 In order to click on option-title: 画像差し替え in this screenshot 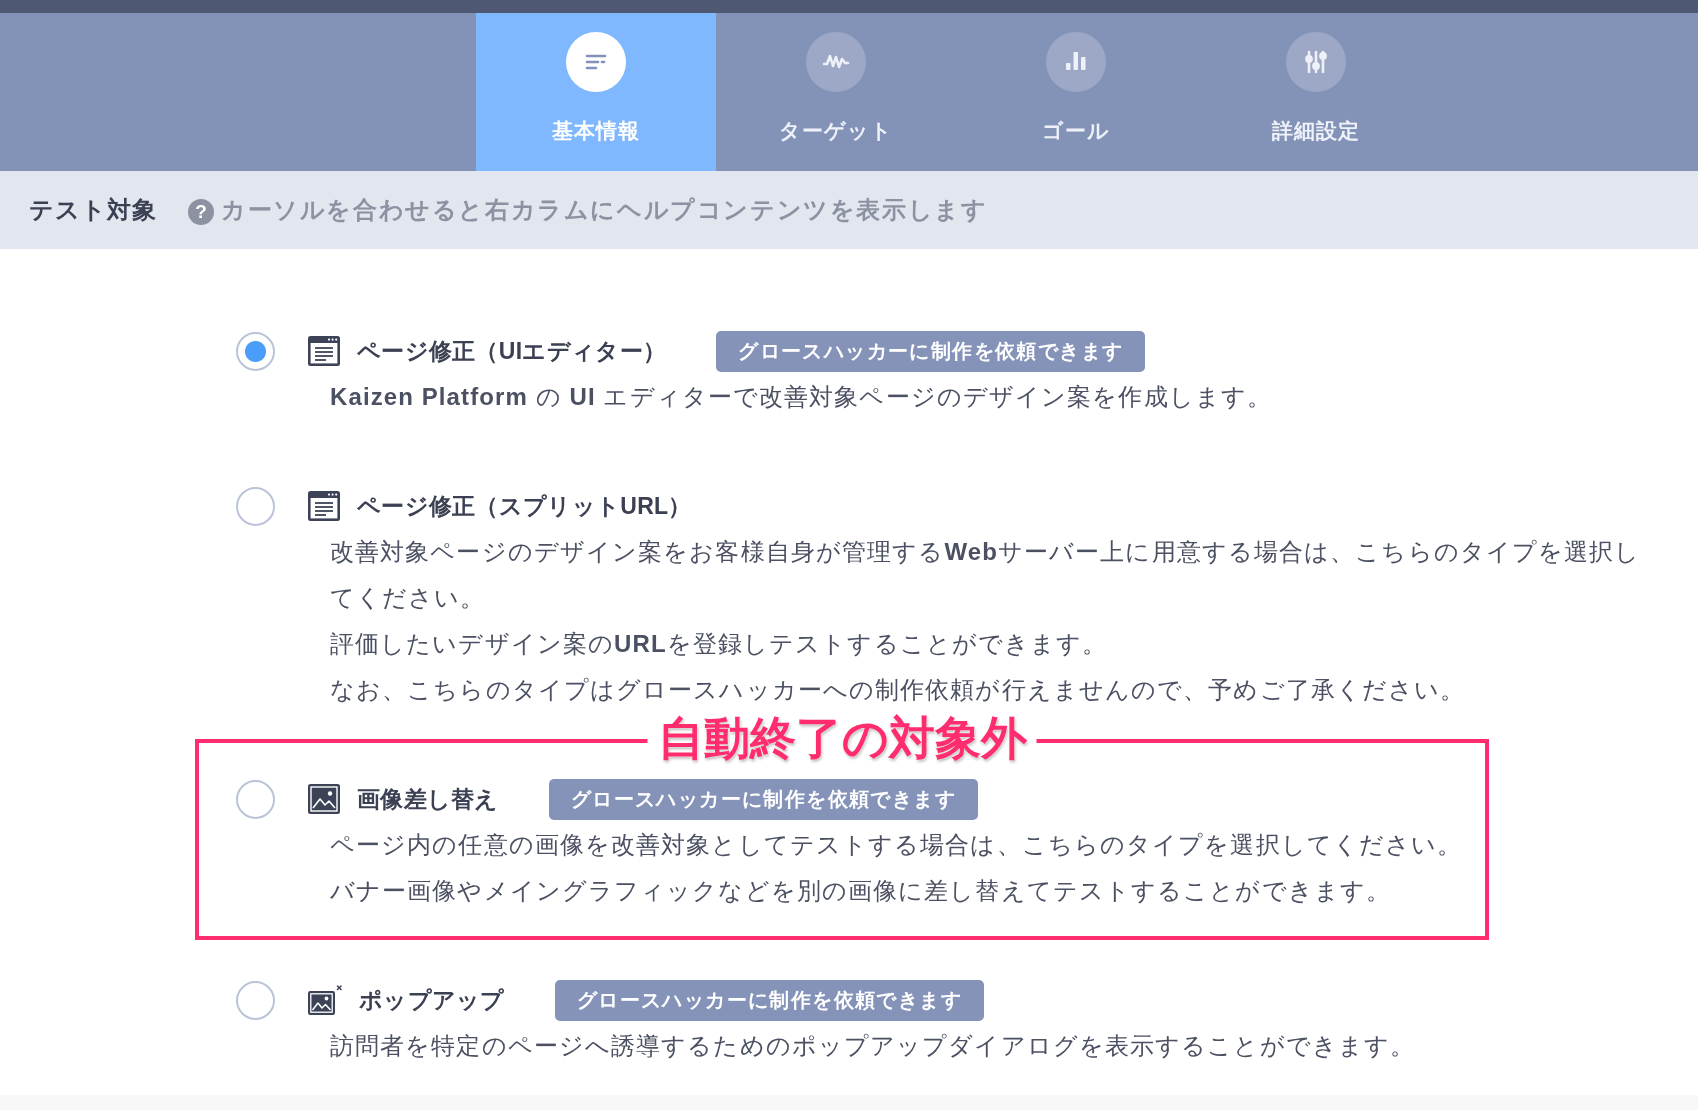, I will do `click(428, 799)`.